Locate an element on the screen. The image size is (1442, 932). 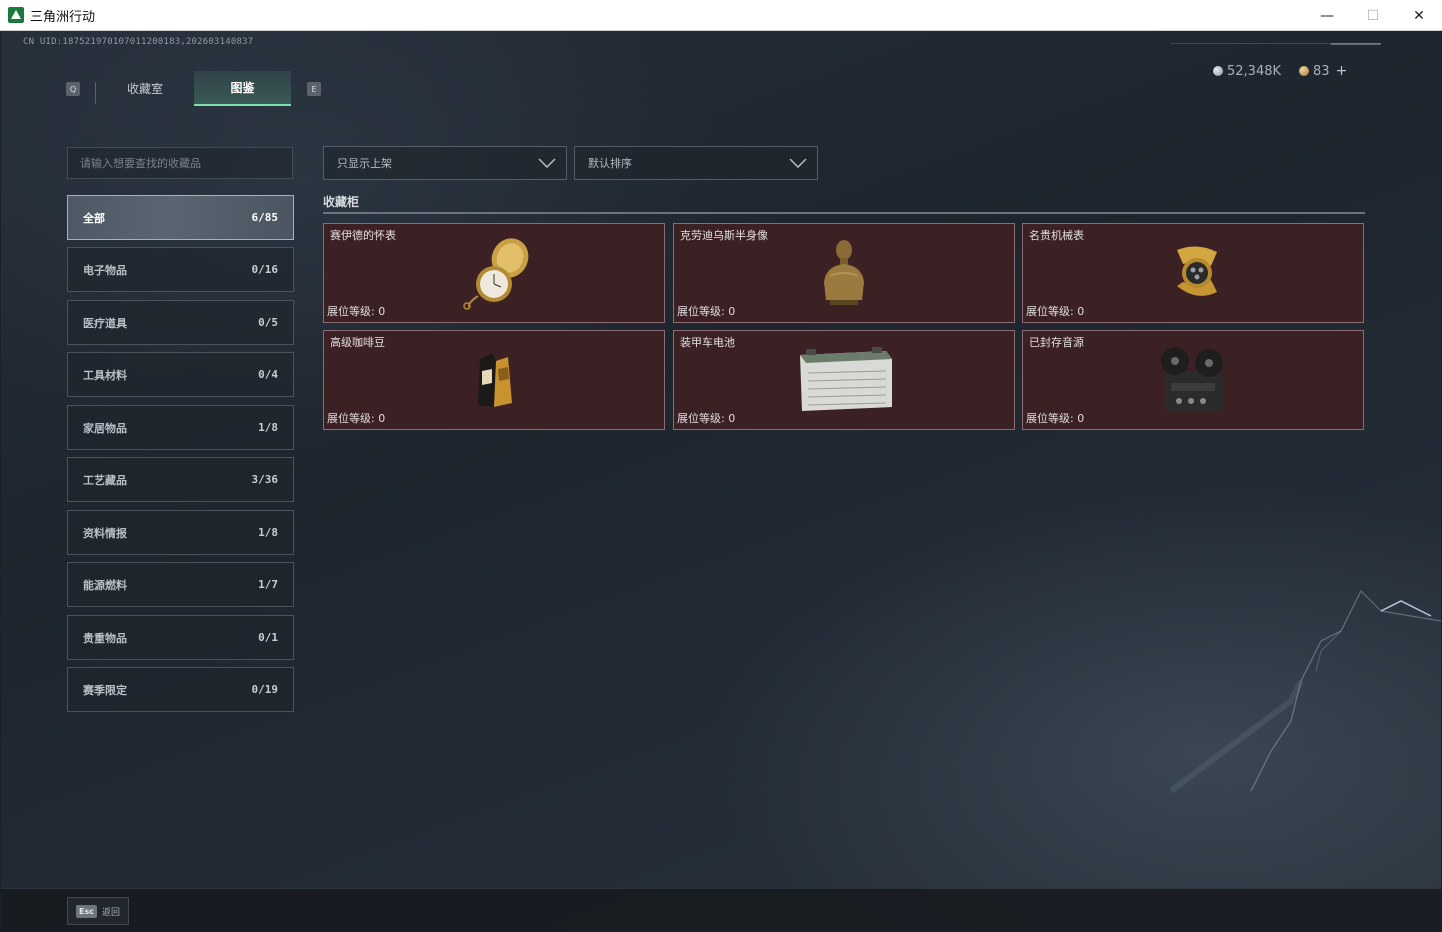
gold-amount: 83 is located at coordinates (1321, 71).